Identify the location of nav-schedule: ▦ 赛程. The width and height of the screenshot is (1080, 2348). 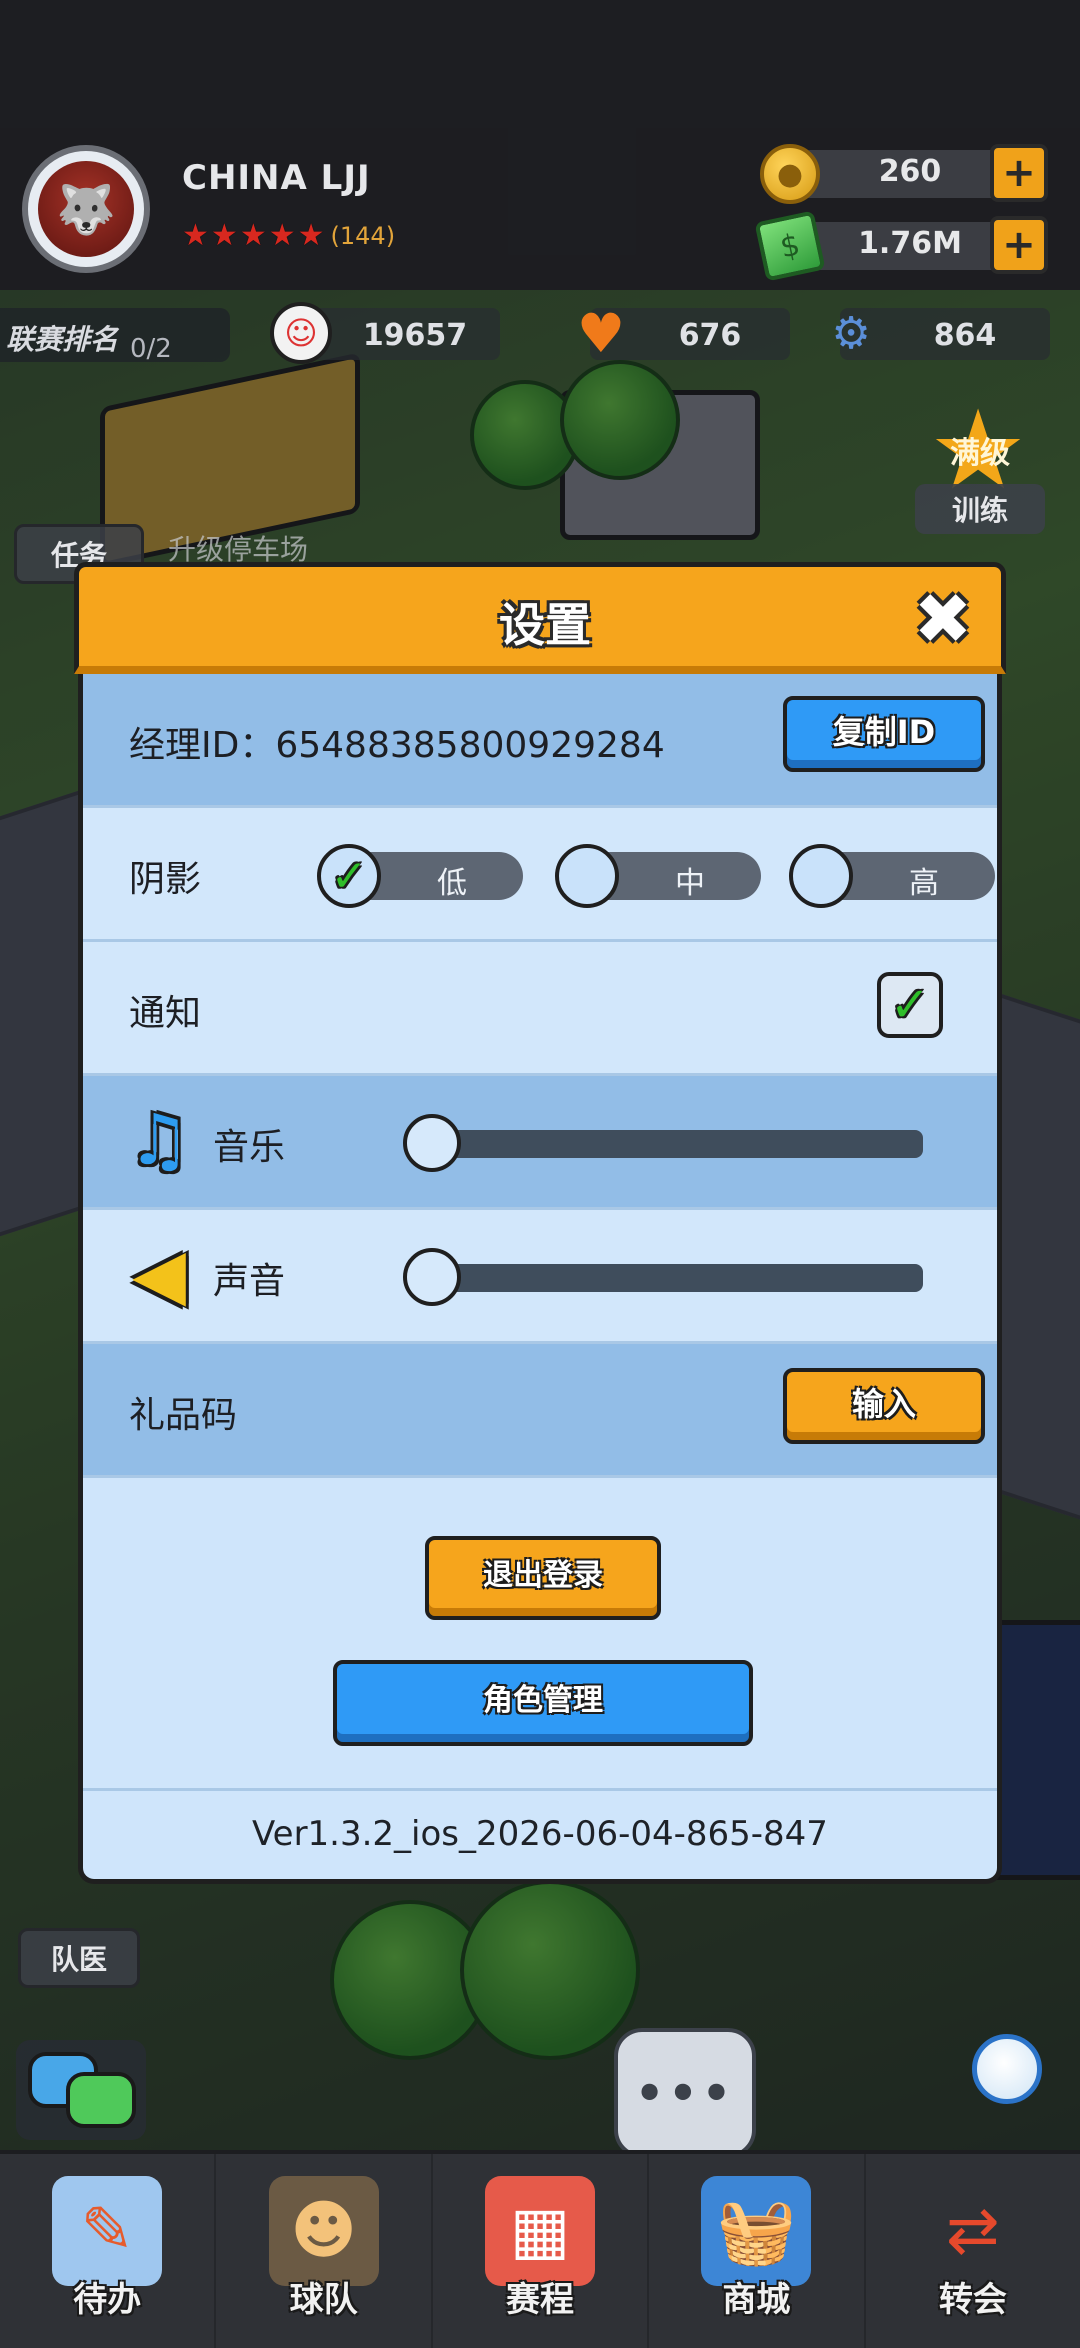
(541, 2251).